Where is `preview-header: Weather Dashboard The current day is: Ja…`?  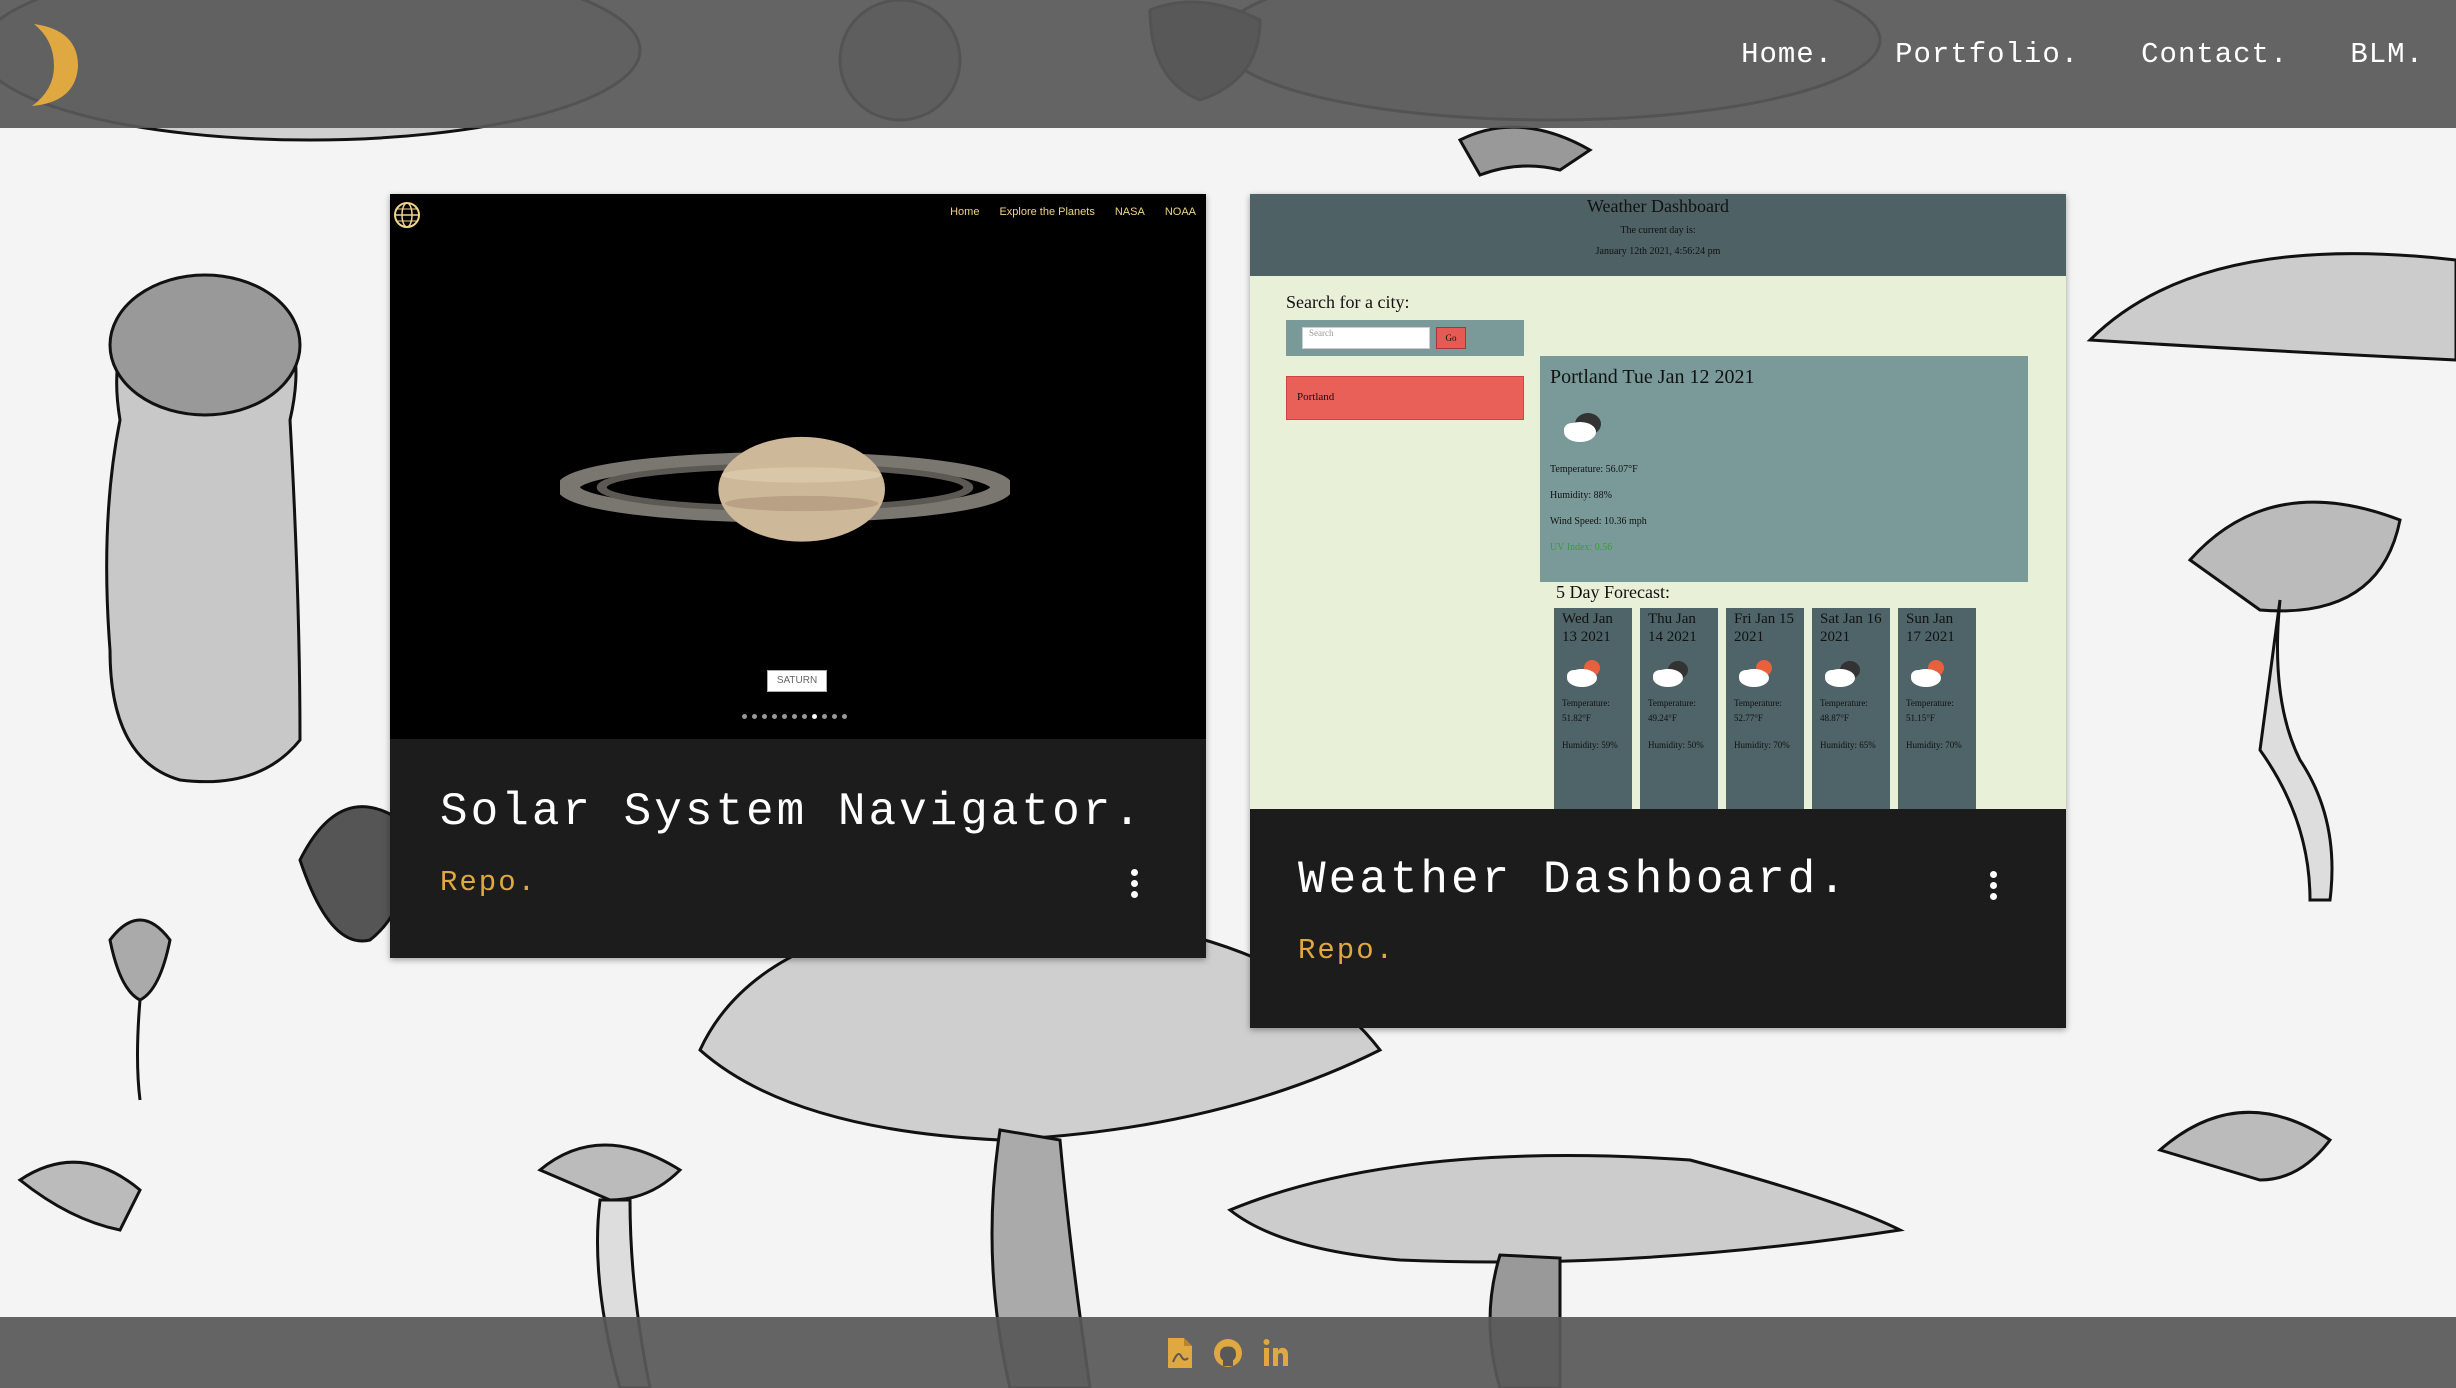 preview-header: Weather Dashboard The current day is: Ja… is located at coordinates (1658, 235).